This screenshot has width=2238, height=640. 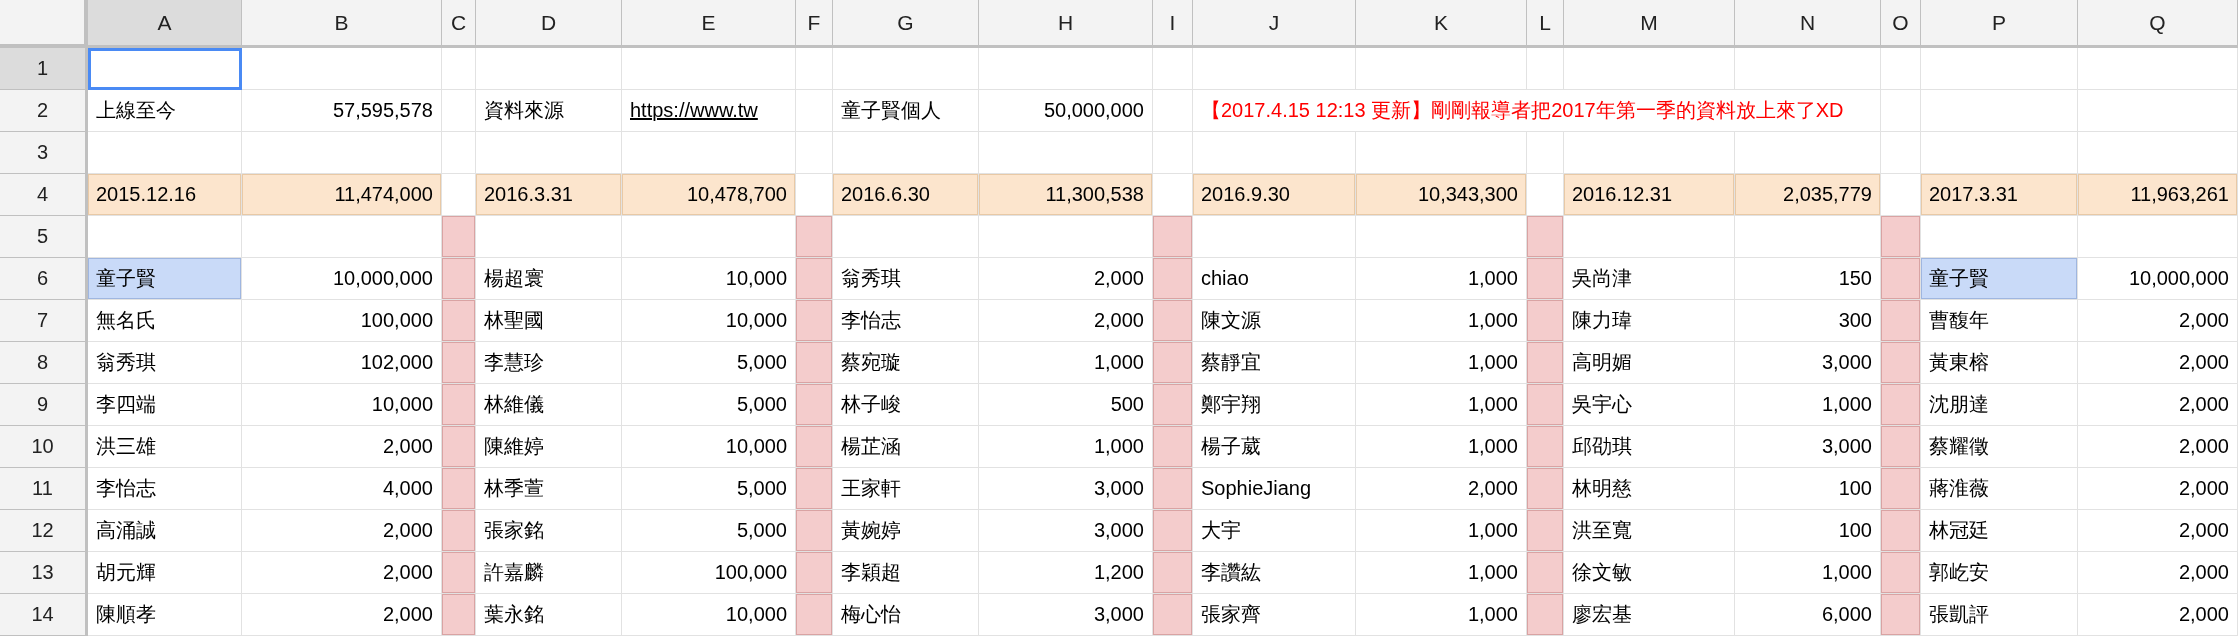 I want to click on row-header: 2, so click(x=44, y=111).